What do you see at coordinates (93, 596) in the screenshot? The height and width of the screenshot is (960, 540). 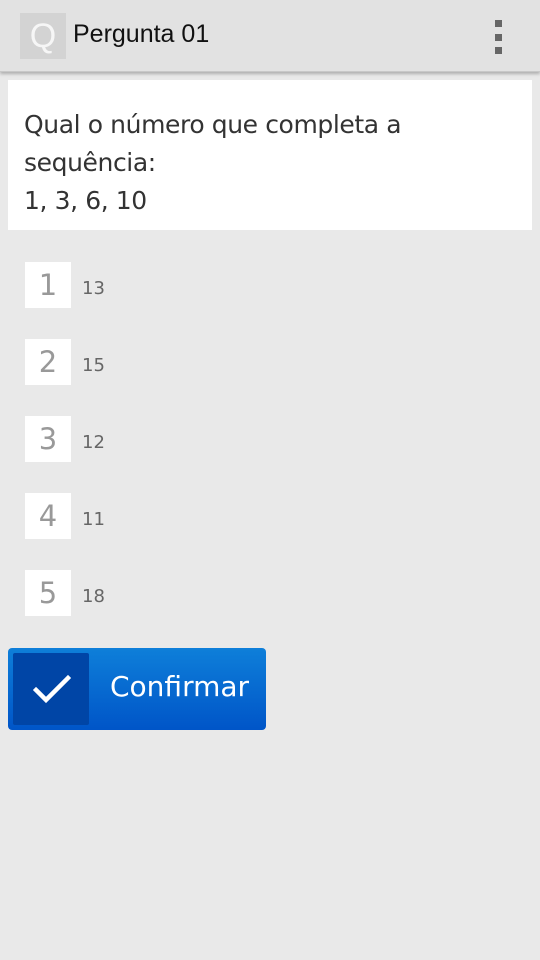 I see `option-value: 18` at bounding box center [93, 596].